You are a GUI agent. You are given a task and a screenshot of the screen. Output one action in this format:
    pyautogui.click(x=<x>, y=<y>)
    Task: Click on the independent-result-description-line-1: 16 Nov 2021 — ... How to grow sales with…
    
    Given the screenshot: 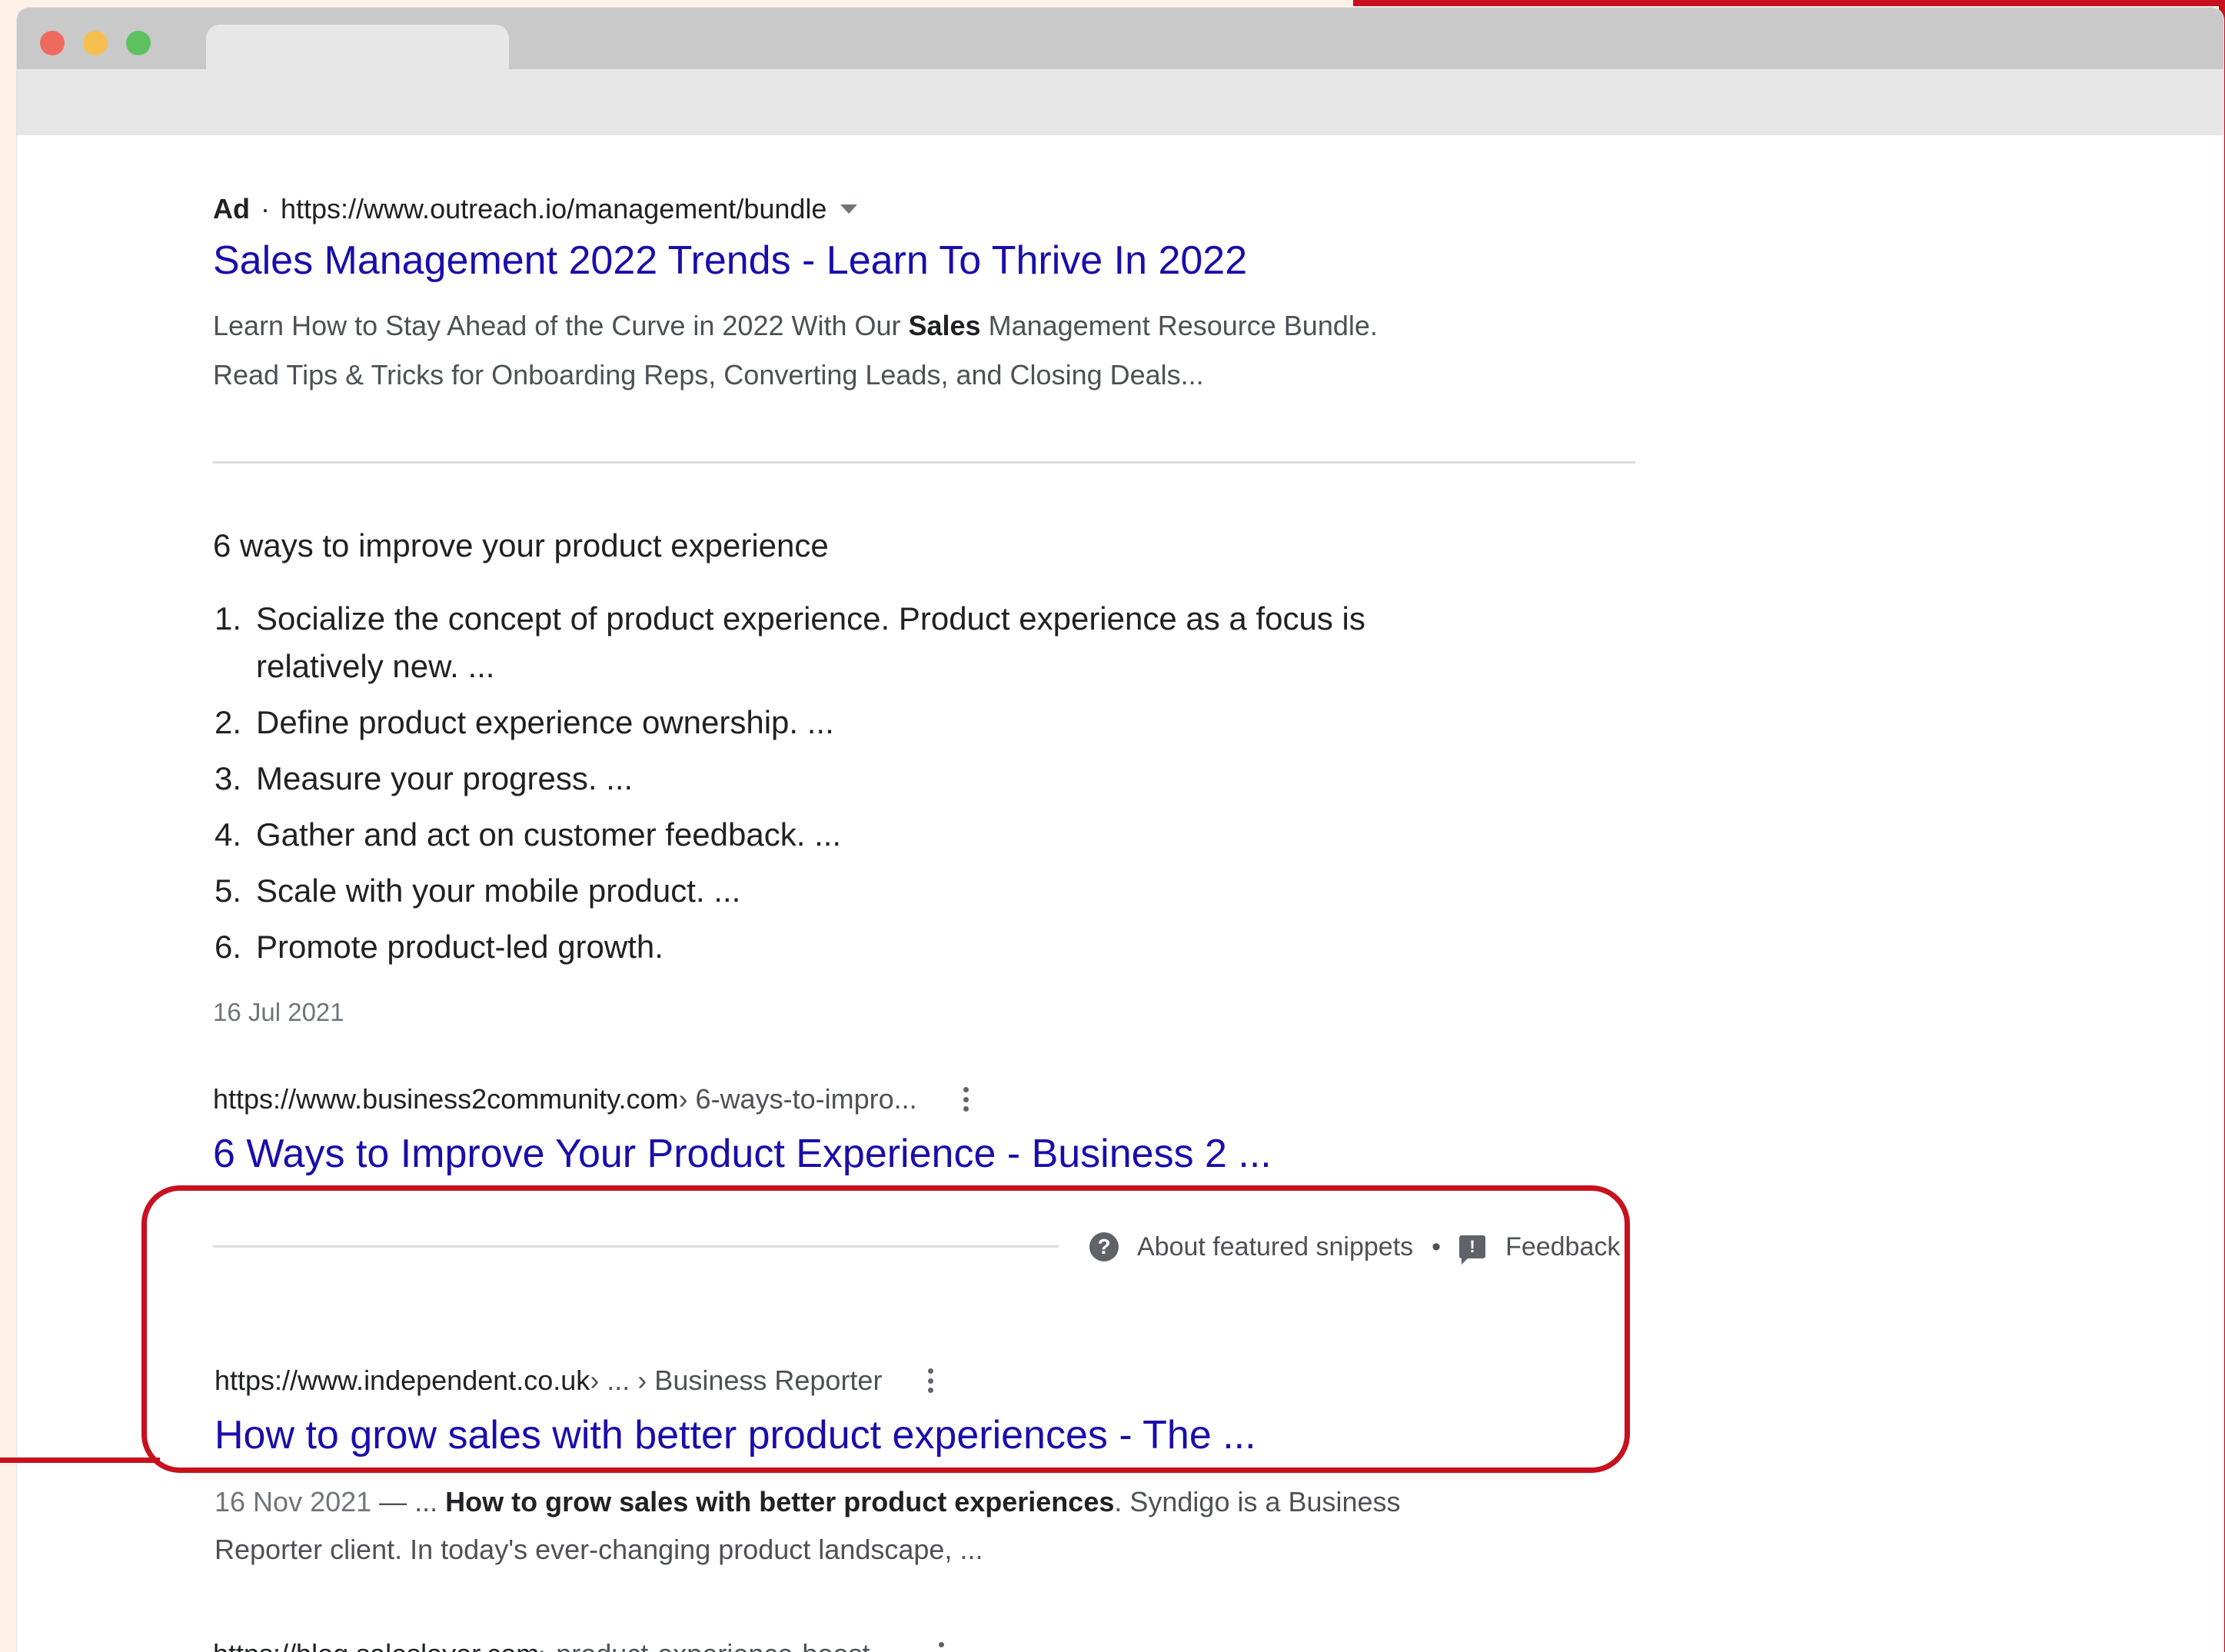 What is the action you would take?
    pyautogui.click(x=808, y=1501)
    